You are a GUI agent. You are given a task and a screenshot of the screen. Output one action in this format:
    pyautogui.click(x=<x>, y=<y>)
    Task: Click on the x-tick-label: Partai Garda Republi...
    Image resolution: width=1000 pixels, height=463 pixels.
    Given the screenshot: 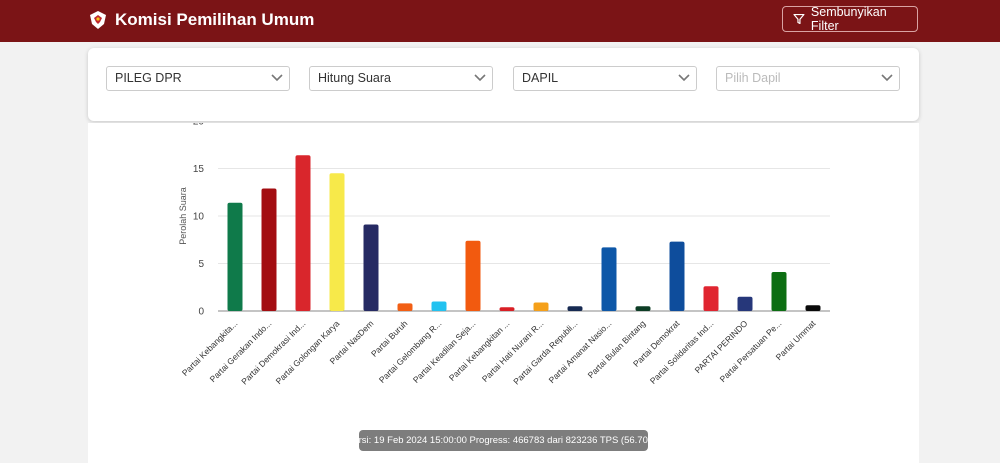 What is the action you would take?
    pyautogui.click(x=545, y=352)
    